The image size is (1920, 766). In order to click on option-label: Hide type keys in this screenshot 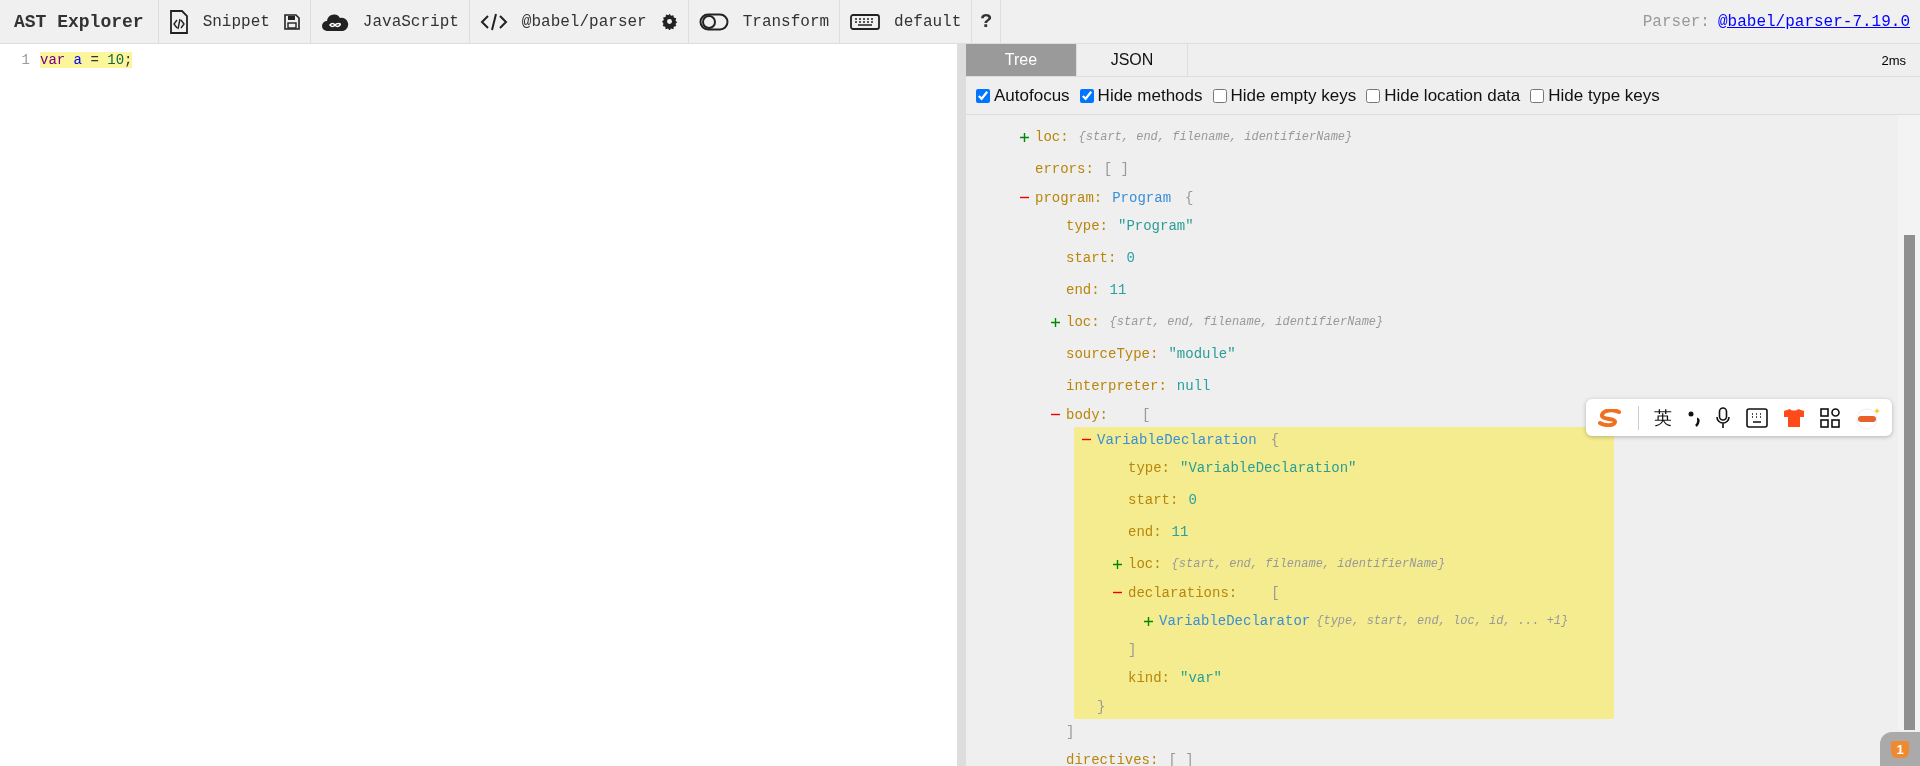, I will do `click(1604, 95)`.